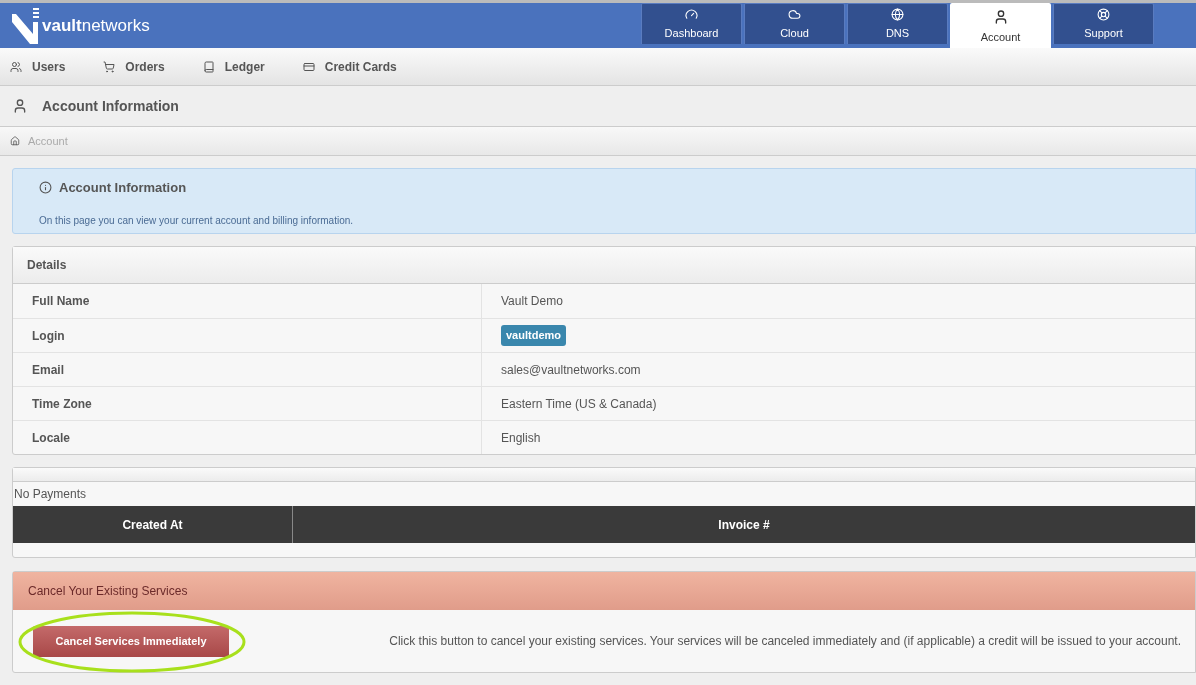 This screenshot has width=1196, height=685. I want to click on users-icon, so click(16, 66).